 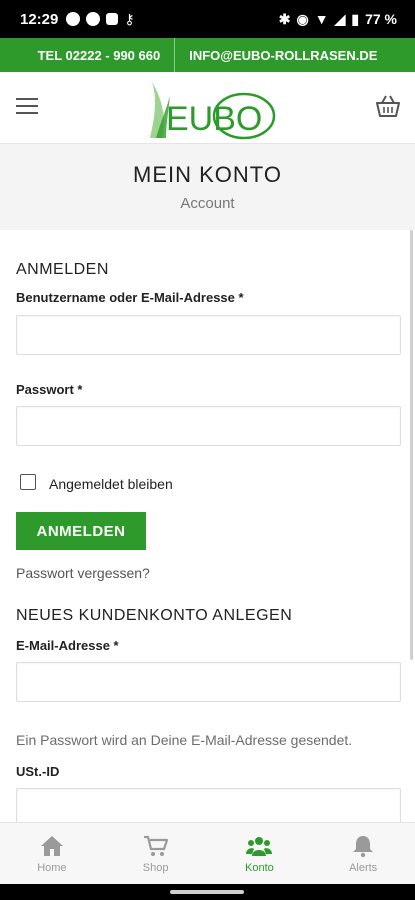 What do you see at coordinates (130, 297) in the screenshot?
I see `username-label: Benutzername oder E-Mail-Adresse *` at bounding box center [130, 297].